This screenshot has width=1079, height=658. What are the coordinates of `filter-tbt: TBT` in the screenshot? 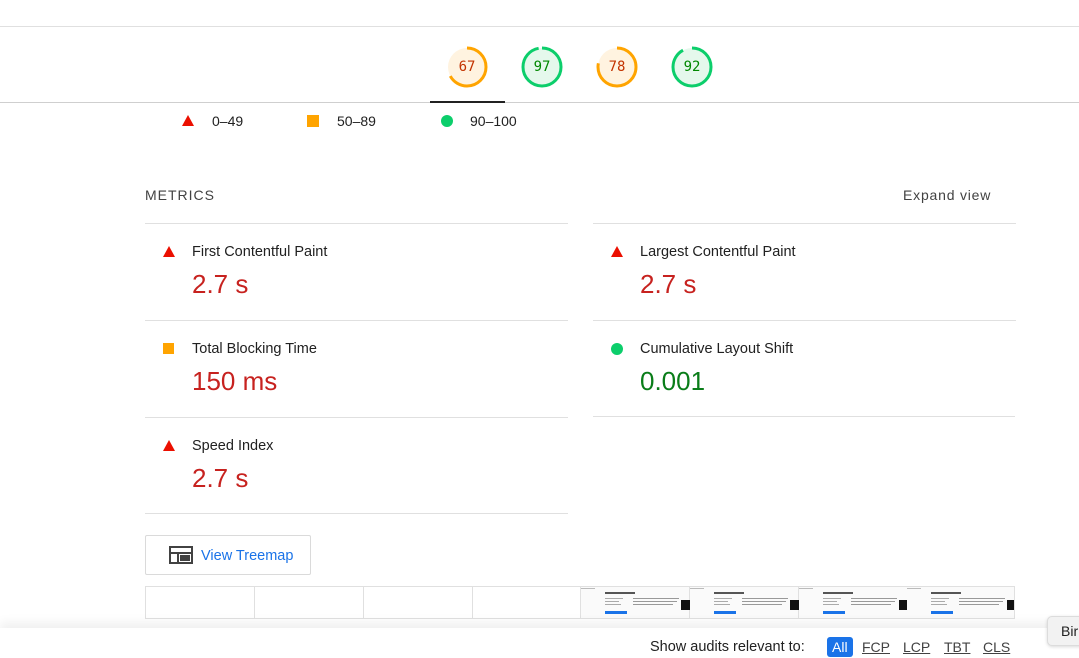 It's located at (957, 647).